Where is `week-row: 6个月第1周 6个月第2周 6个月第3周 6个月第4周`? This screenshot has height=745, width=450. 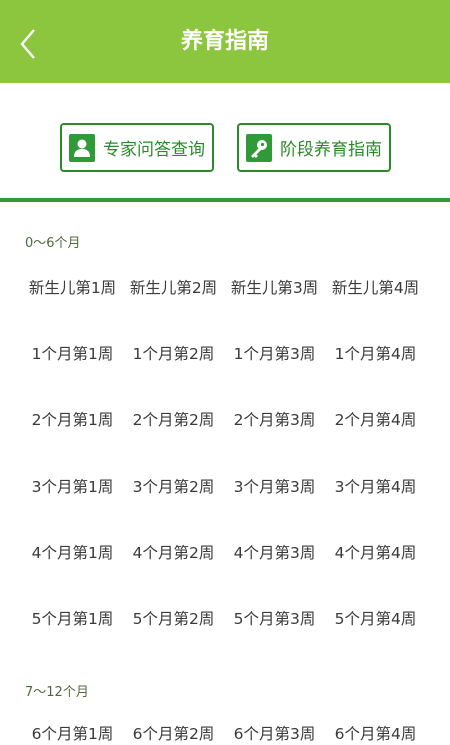 week-row: 6个月第1周 6个月第2周 6个月第3周 6个月第4周 is located at coordinates (225, 733).